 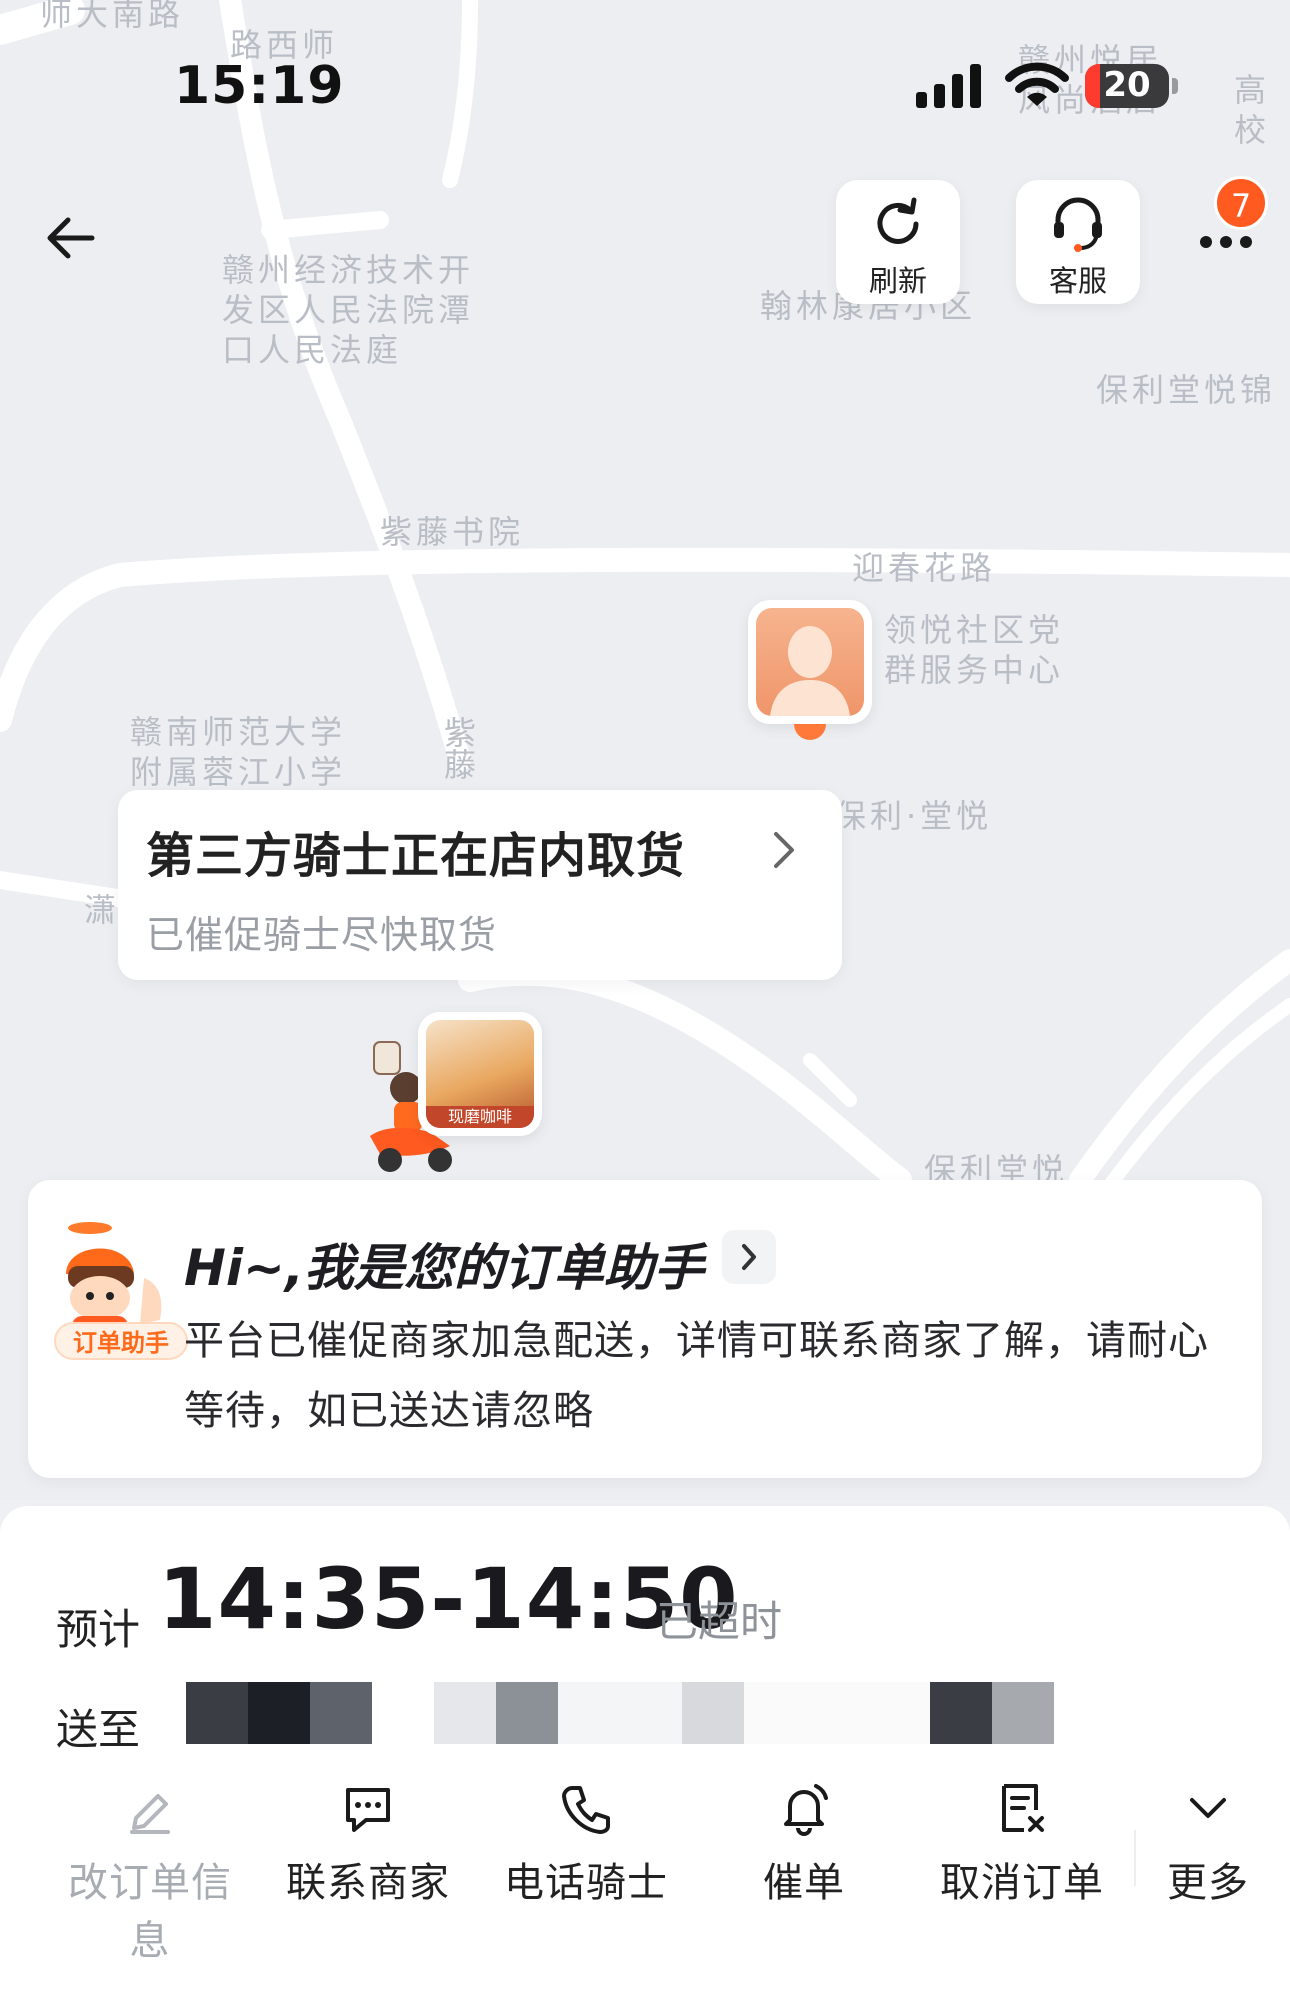 I want to click on refresh-button: 刷新, so click(x=898, y=242).